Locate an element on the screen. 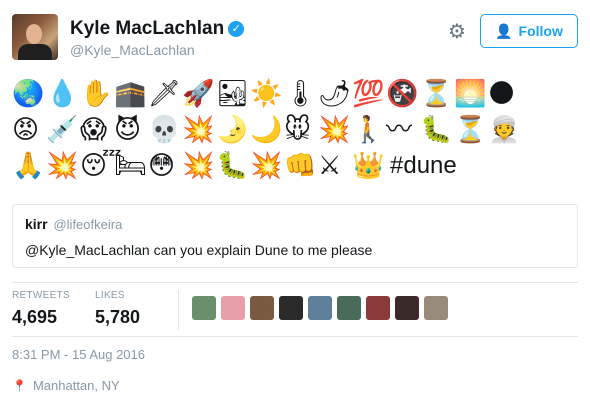 The image size is (590, 400). likers-avatars is located at coordinates (320, 308).